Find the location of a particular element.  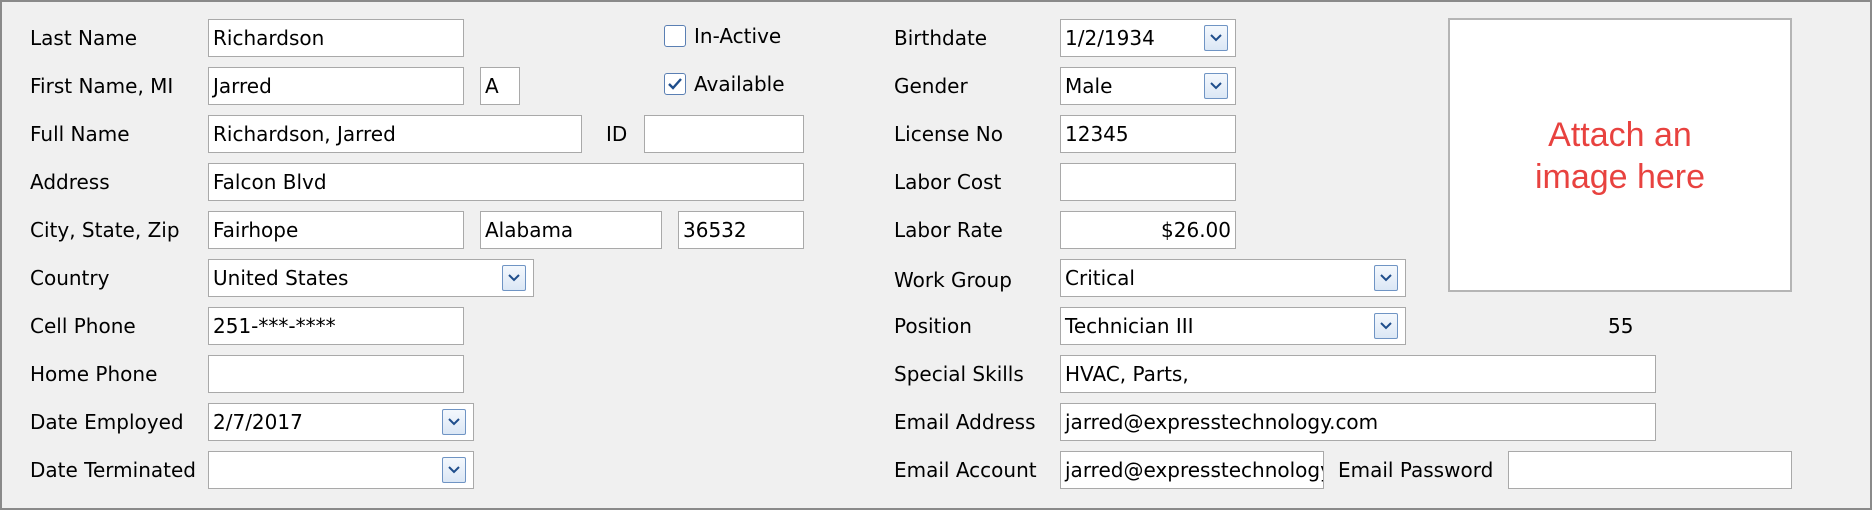

last-name-field: Richardson is located at coordinates (336, 38).